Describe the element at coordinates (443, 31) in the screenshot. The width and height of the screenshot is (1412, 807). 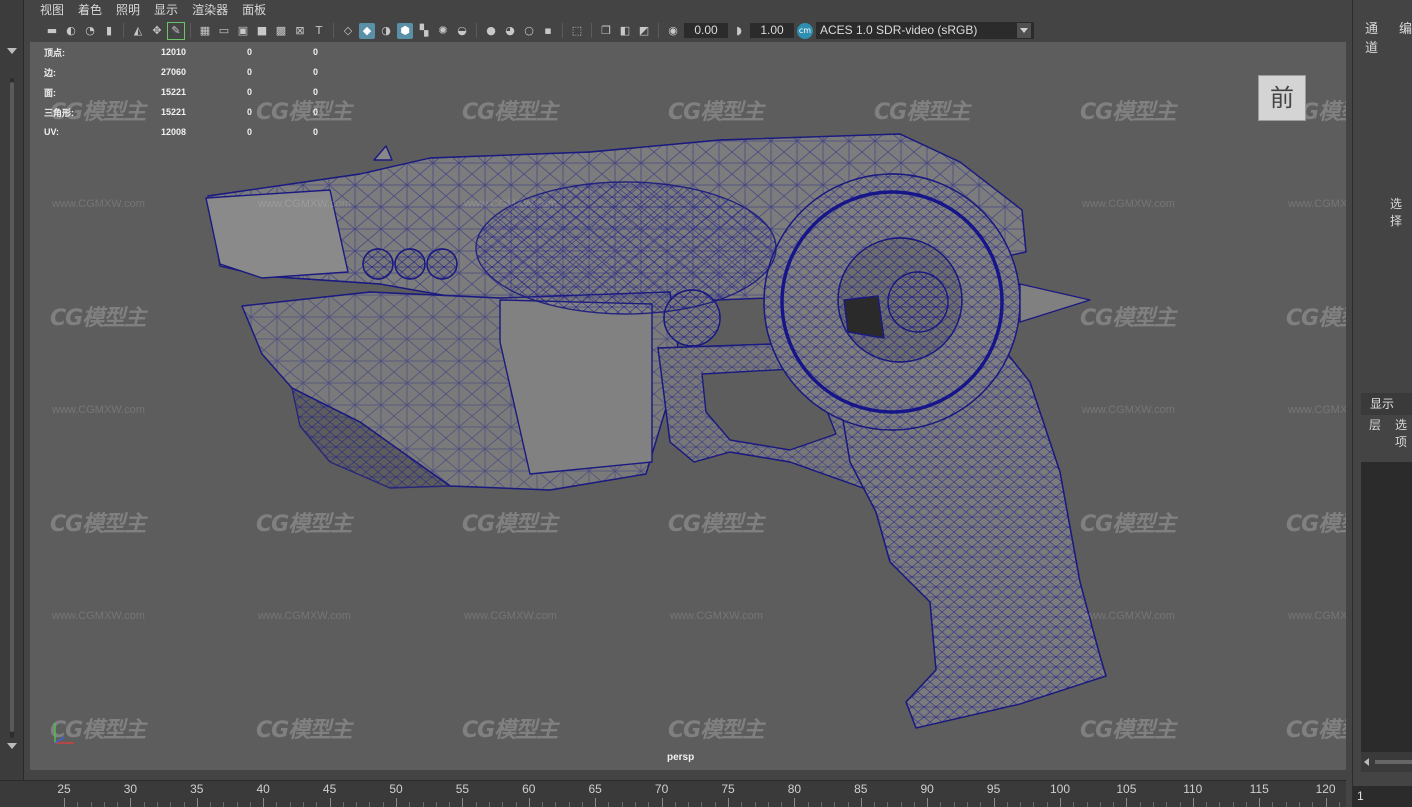
I see `lights-icon: ✺` at that location.